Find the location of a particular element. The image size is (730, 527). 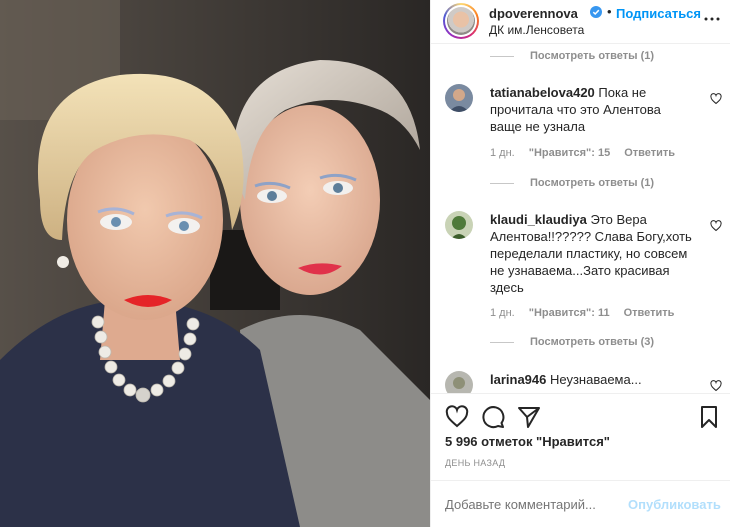

view-replies-button: Посмотреть ответы (3) is located at coordinates (572, 342).